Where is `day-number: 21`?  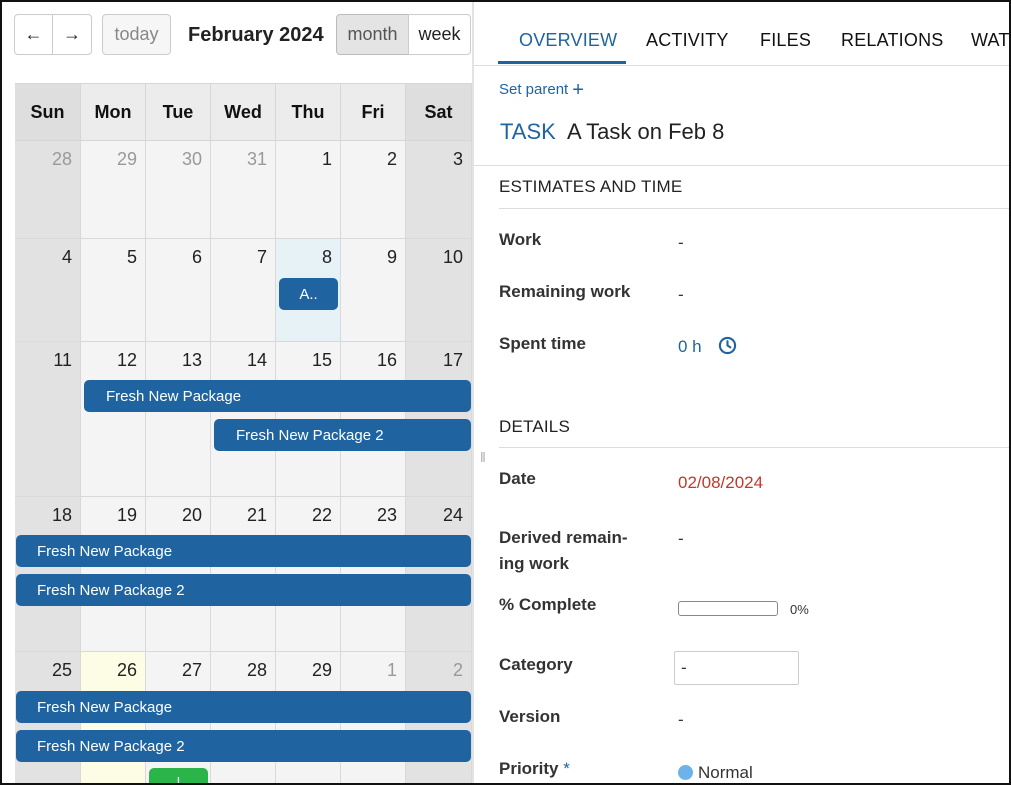 day-number: 21 is located at coordinates (256, 515).